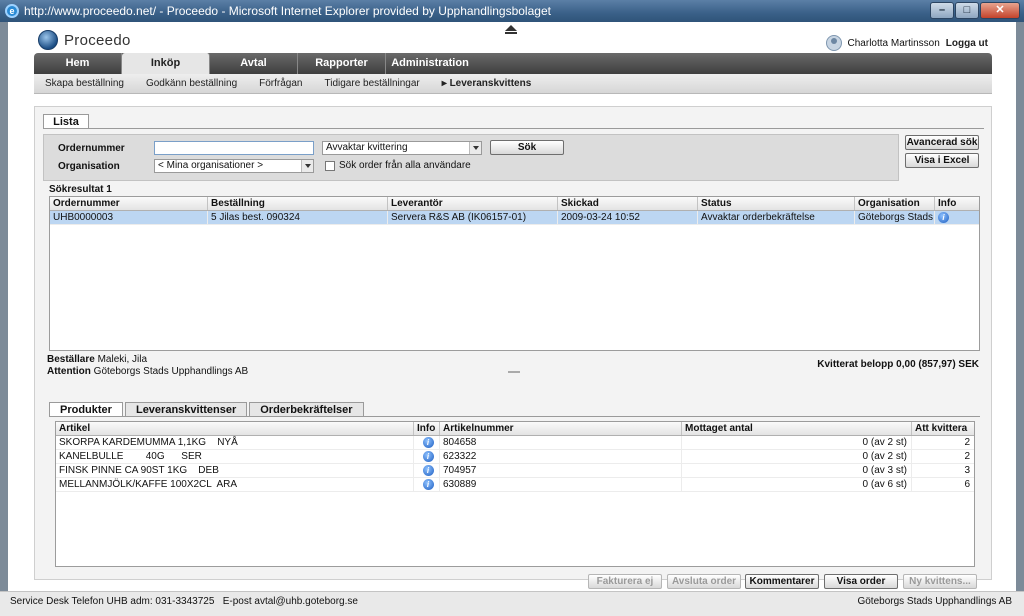 The image size is (1024, 616). I want to click on maximize-button: □, so click(967, 10).